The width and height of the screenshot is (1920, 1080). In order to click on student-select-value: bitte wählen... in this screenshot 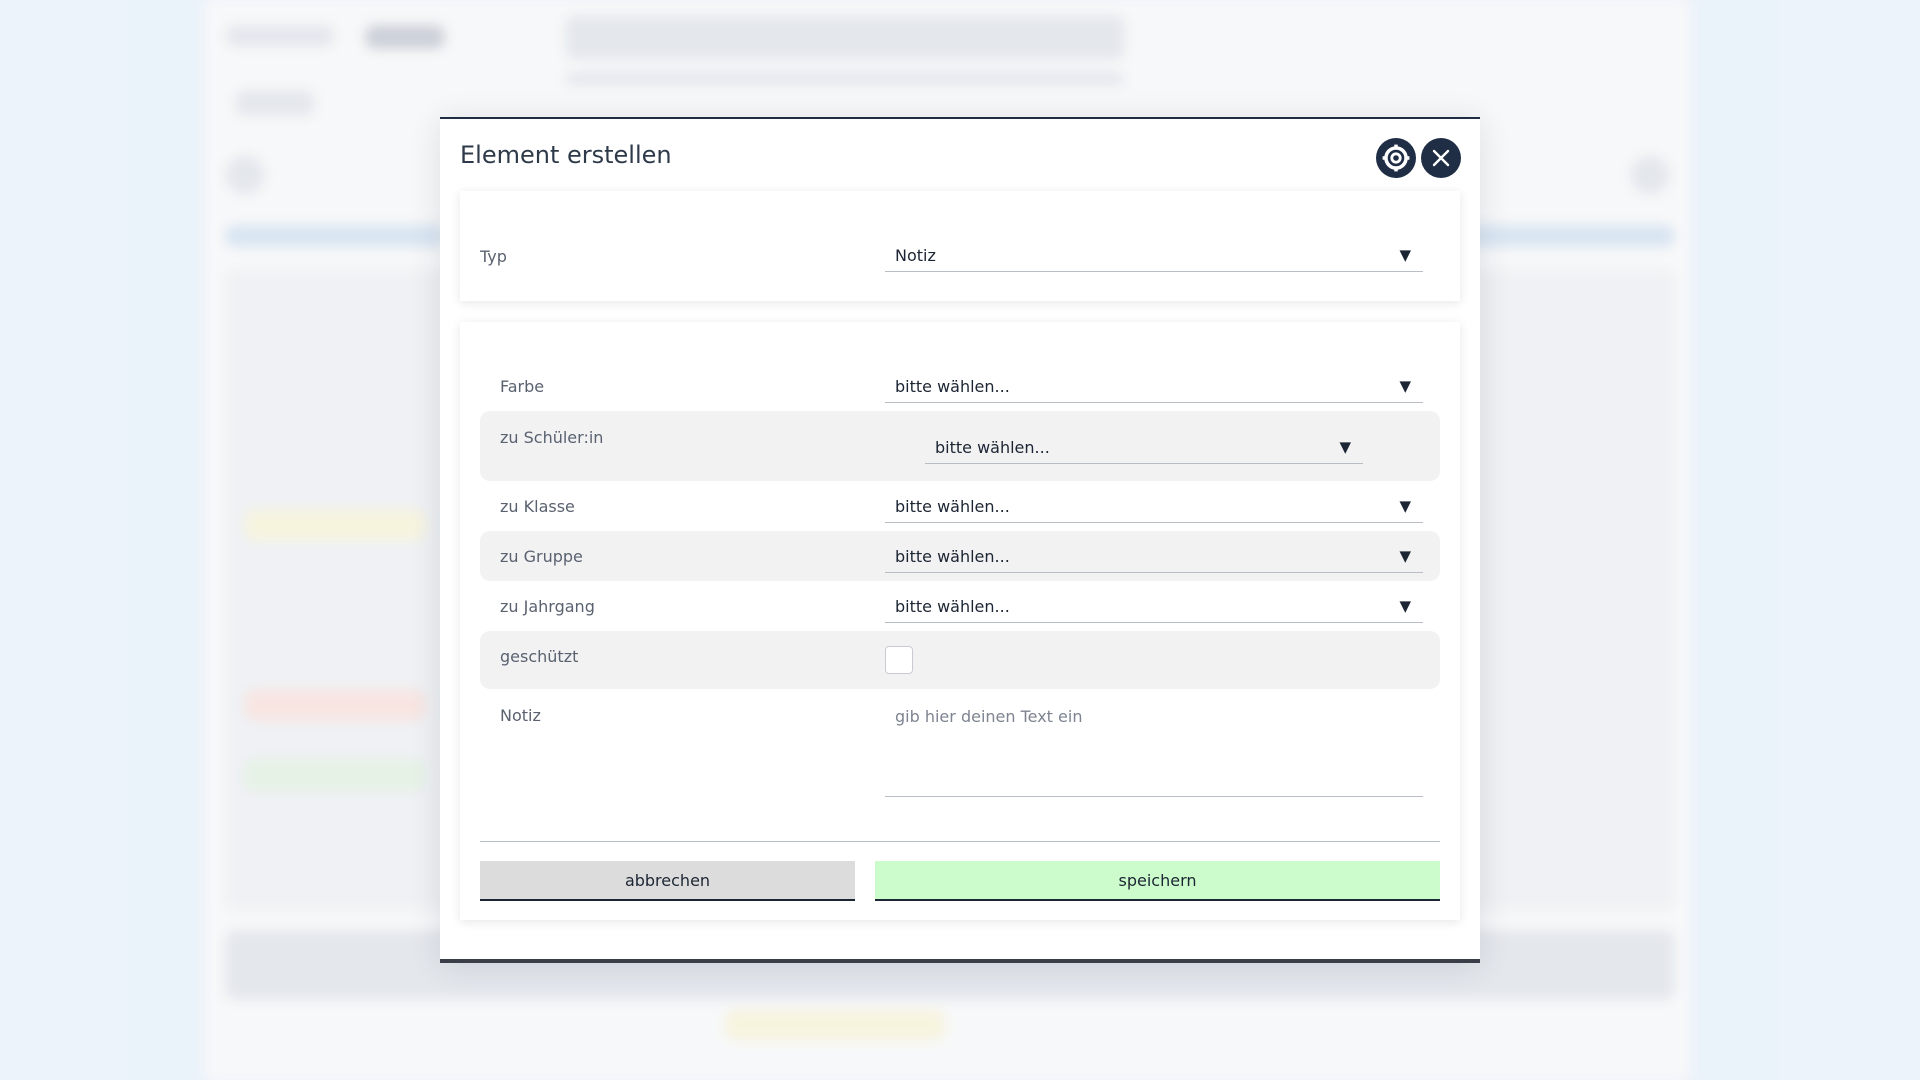, I will do `click(992, 447)`.